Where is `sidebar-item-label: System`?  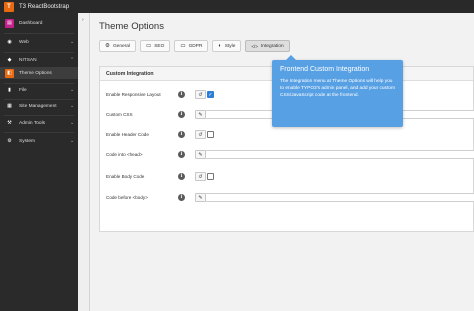 sidebar-item-label: System is located at coordinates (27, 141).